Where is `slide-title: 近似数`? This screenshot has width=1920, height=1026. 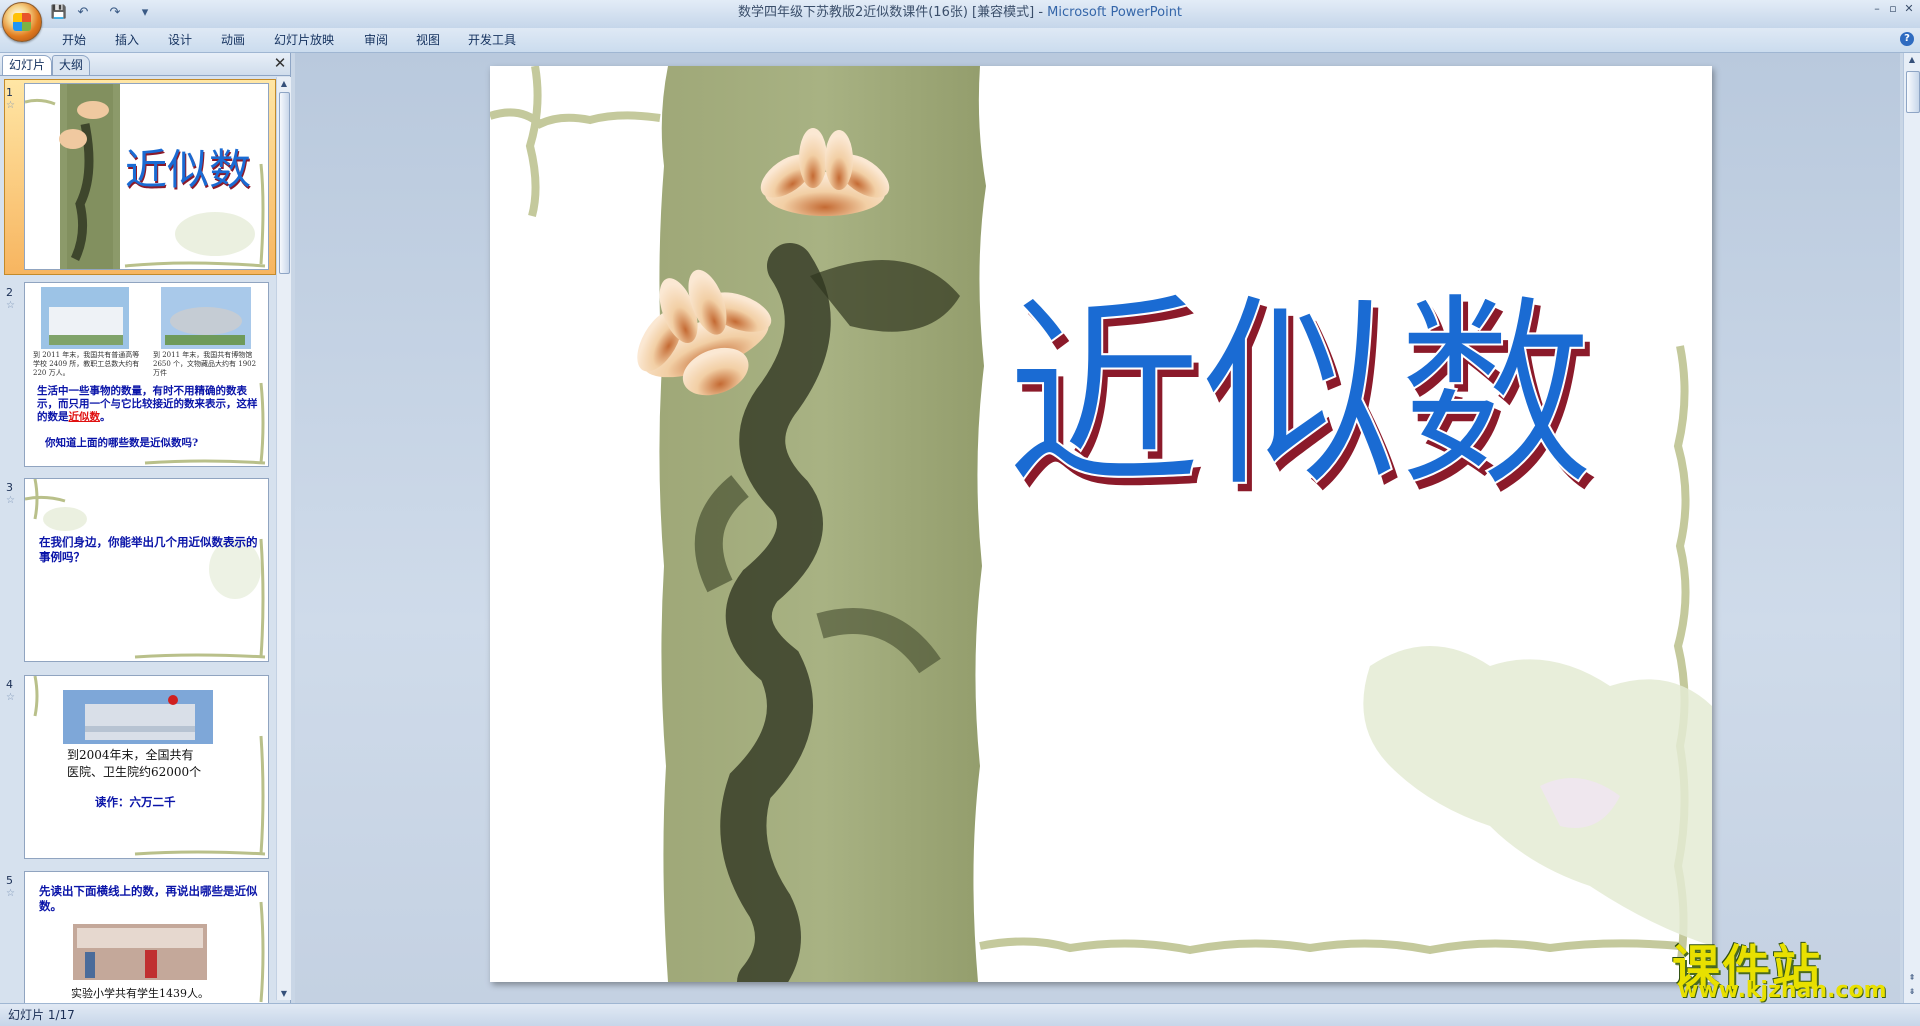
slide-title: 近似数 is located at coordinates (1300, 396).